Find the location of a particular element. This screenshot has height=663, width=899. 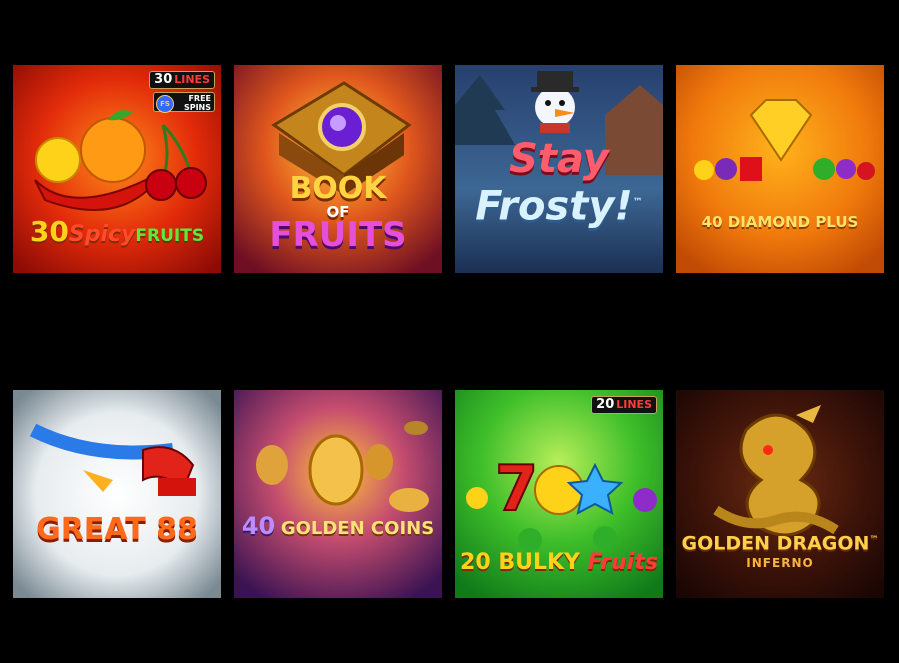

title-line: Frosty!™ is located at coordinates (559, 204).